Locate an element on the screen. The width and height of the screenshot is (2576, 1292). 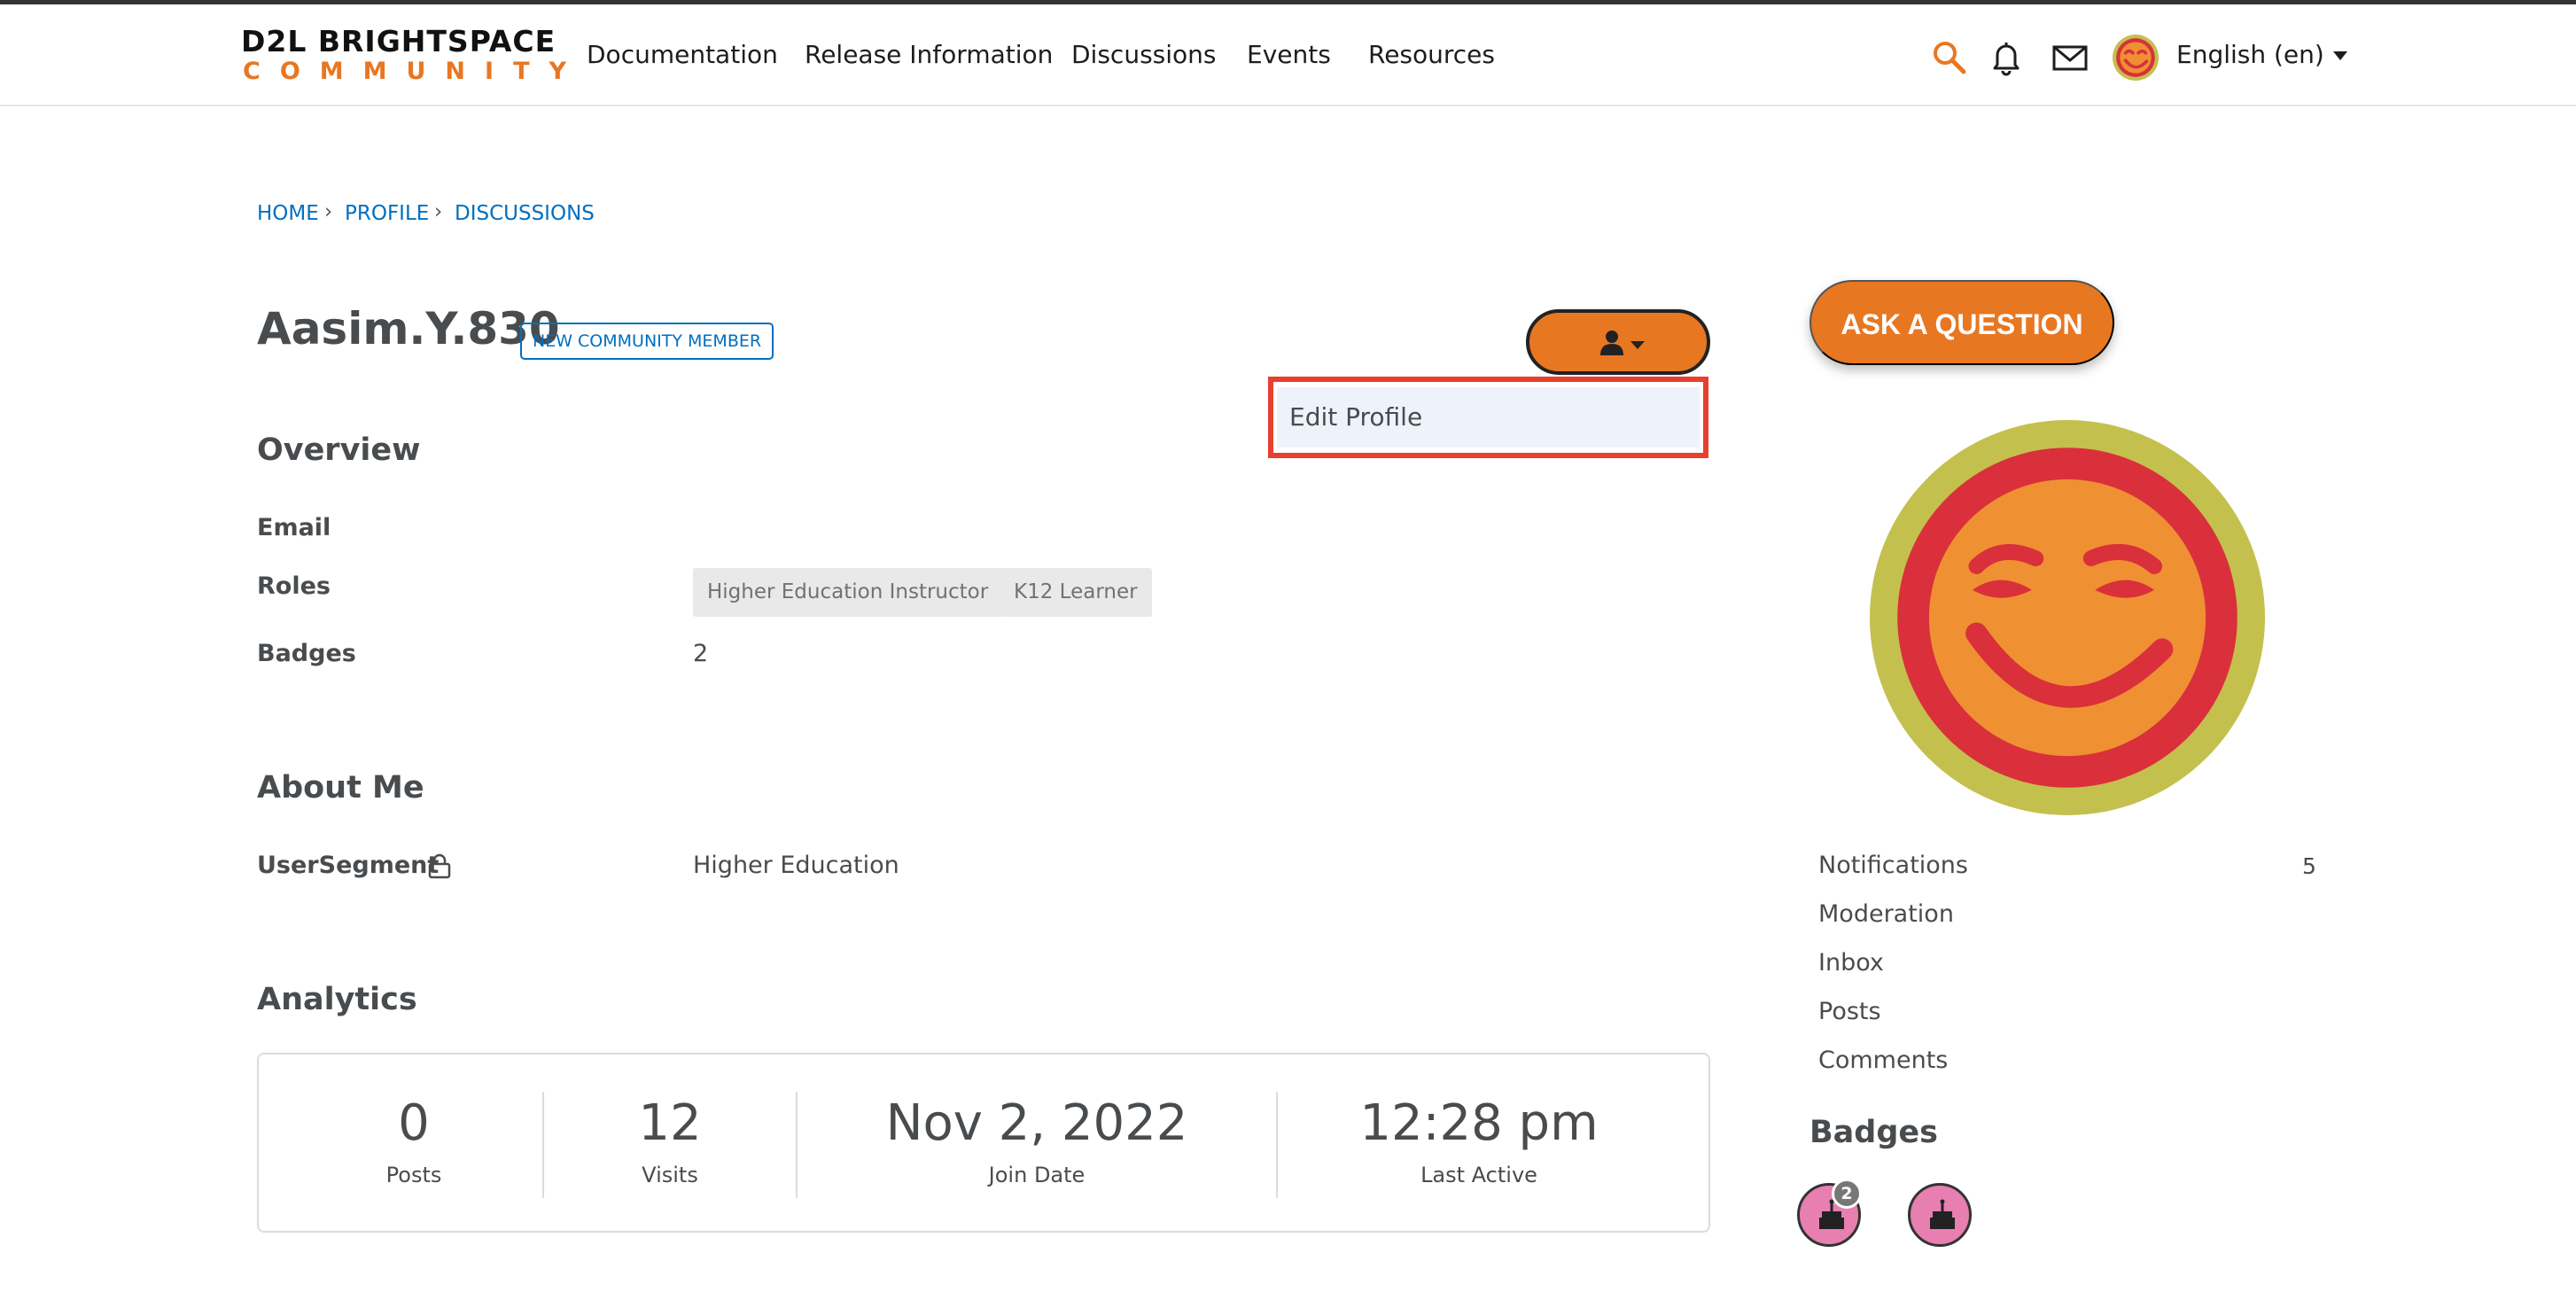
language-label: English (en) is located at coordinates (2250, 54).